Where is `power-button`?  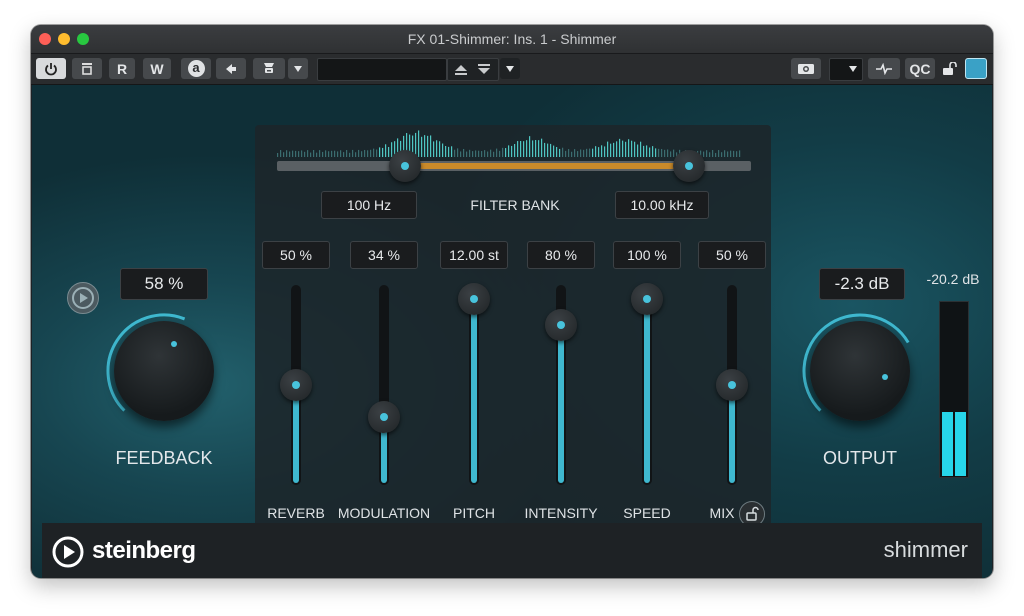 power-button is located at coordinates (51, 68).